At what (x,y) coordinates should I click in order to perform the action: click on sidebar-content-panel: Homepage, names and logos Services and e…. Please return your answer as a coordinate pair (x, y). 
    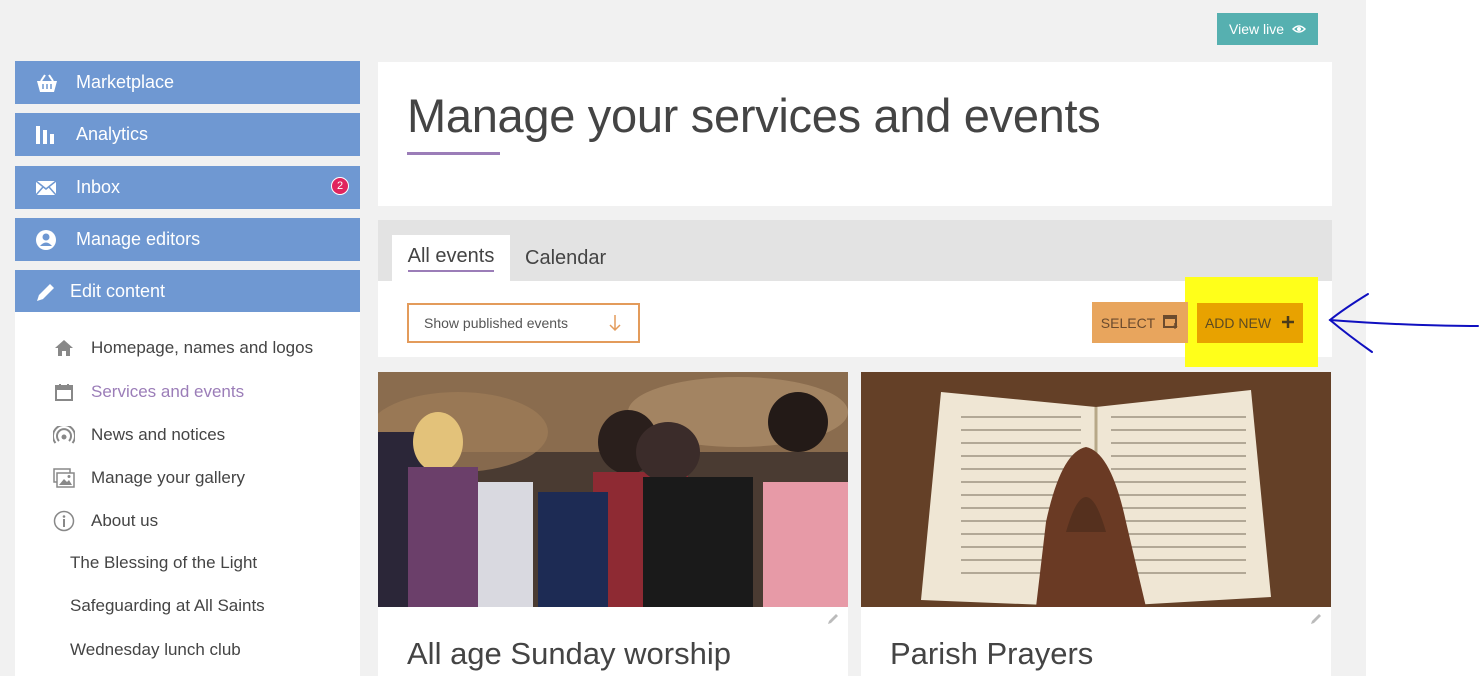
    Looking at the image, I should click on (187, 494).